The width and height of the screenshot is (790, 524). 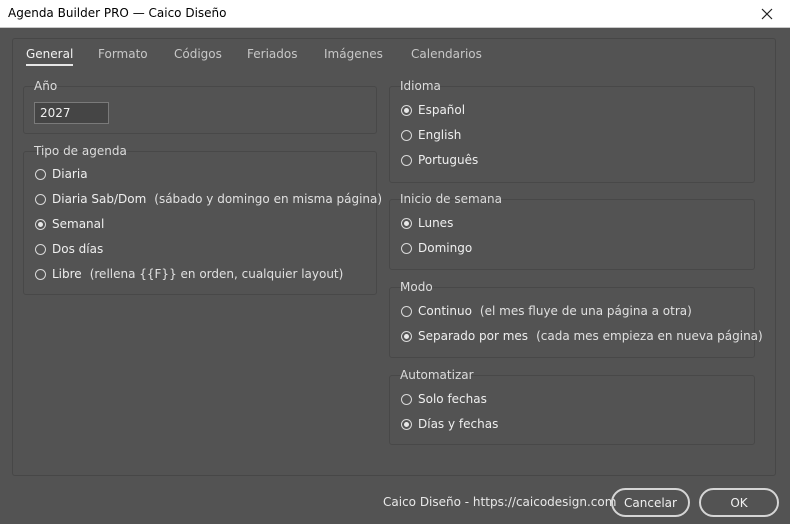 I want to click on agenda-type-option-dos-dias: Dos días, so click(x=69, y=249).